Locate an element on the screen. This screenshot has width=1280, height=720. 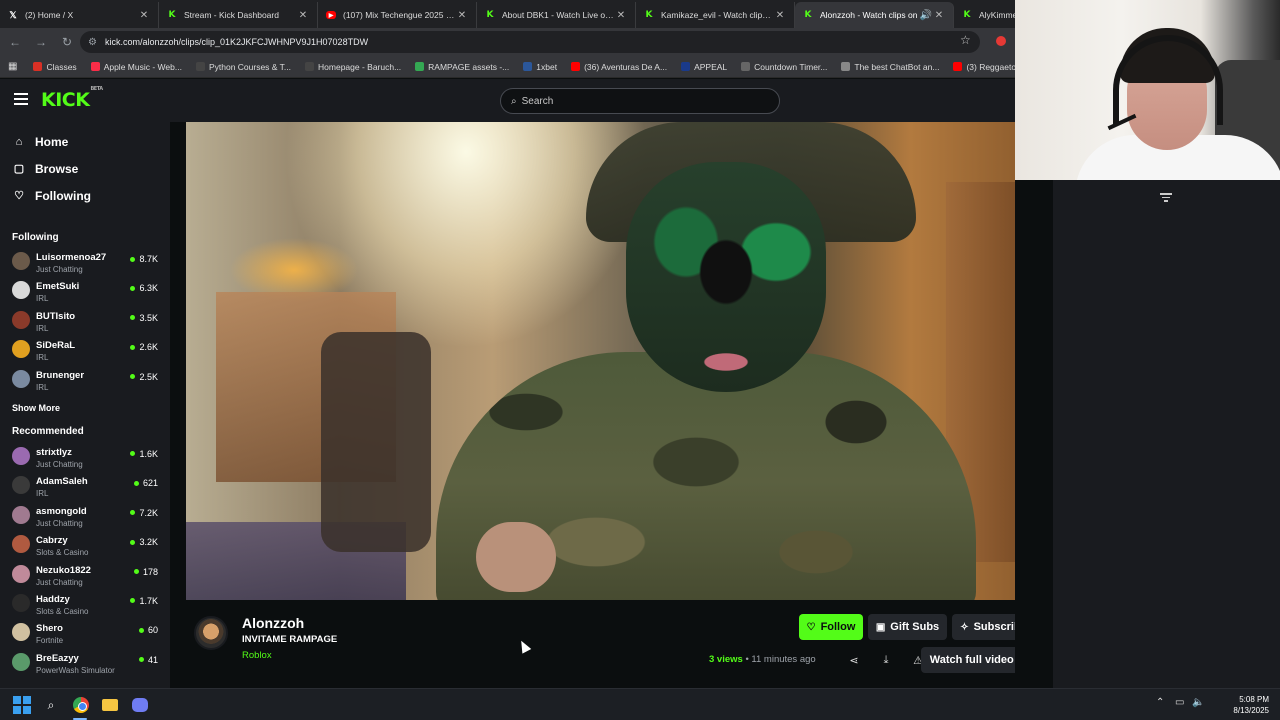
clip-meta: 3 views • 11 minutes ago is located at coordinates (762, 659).